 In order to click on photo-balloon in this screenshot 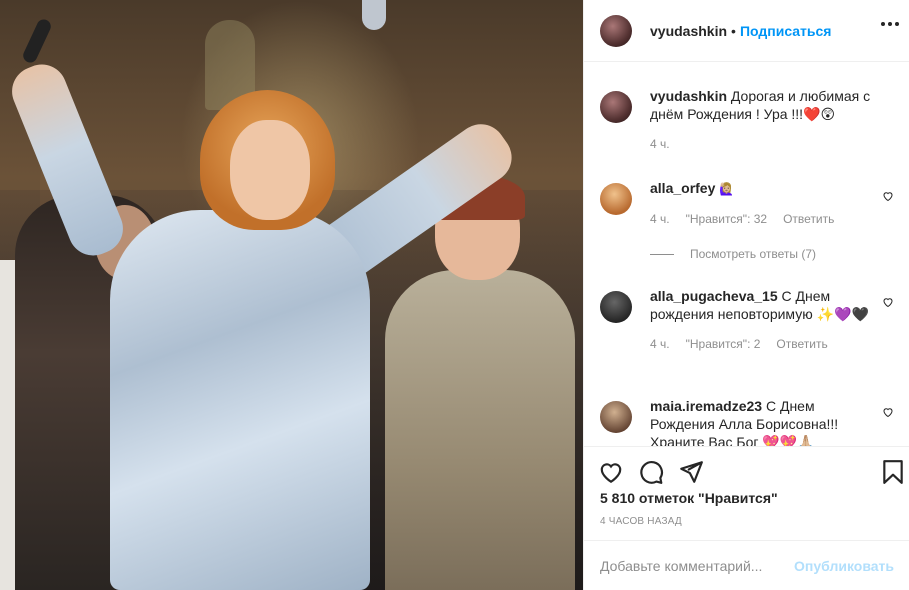, I will do `click(374, 15)`.